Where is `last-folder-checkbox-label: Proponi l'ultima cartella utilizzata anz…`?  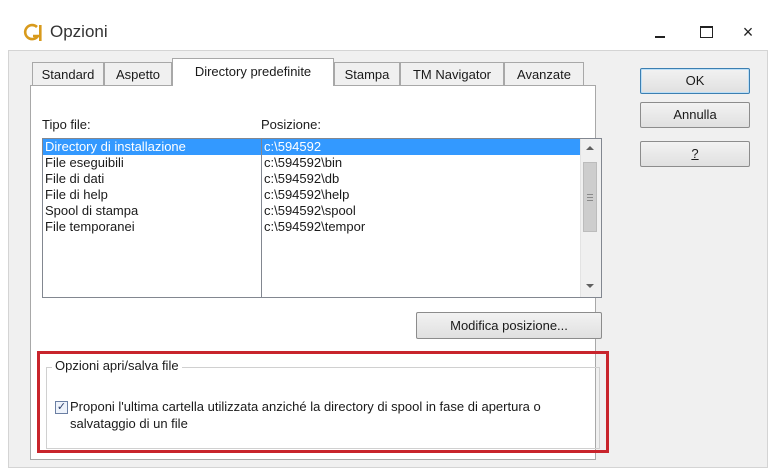
last-folder-checkbox-label: Proponi l'ultima cartella utilizzata anz… is located at coordinates (320, 415).